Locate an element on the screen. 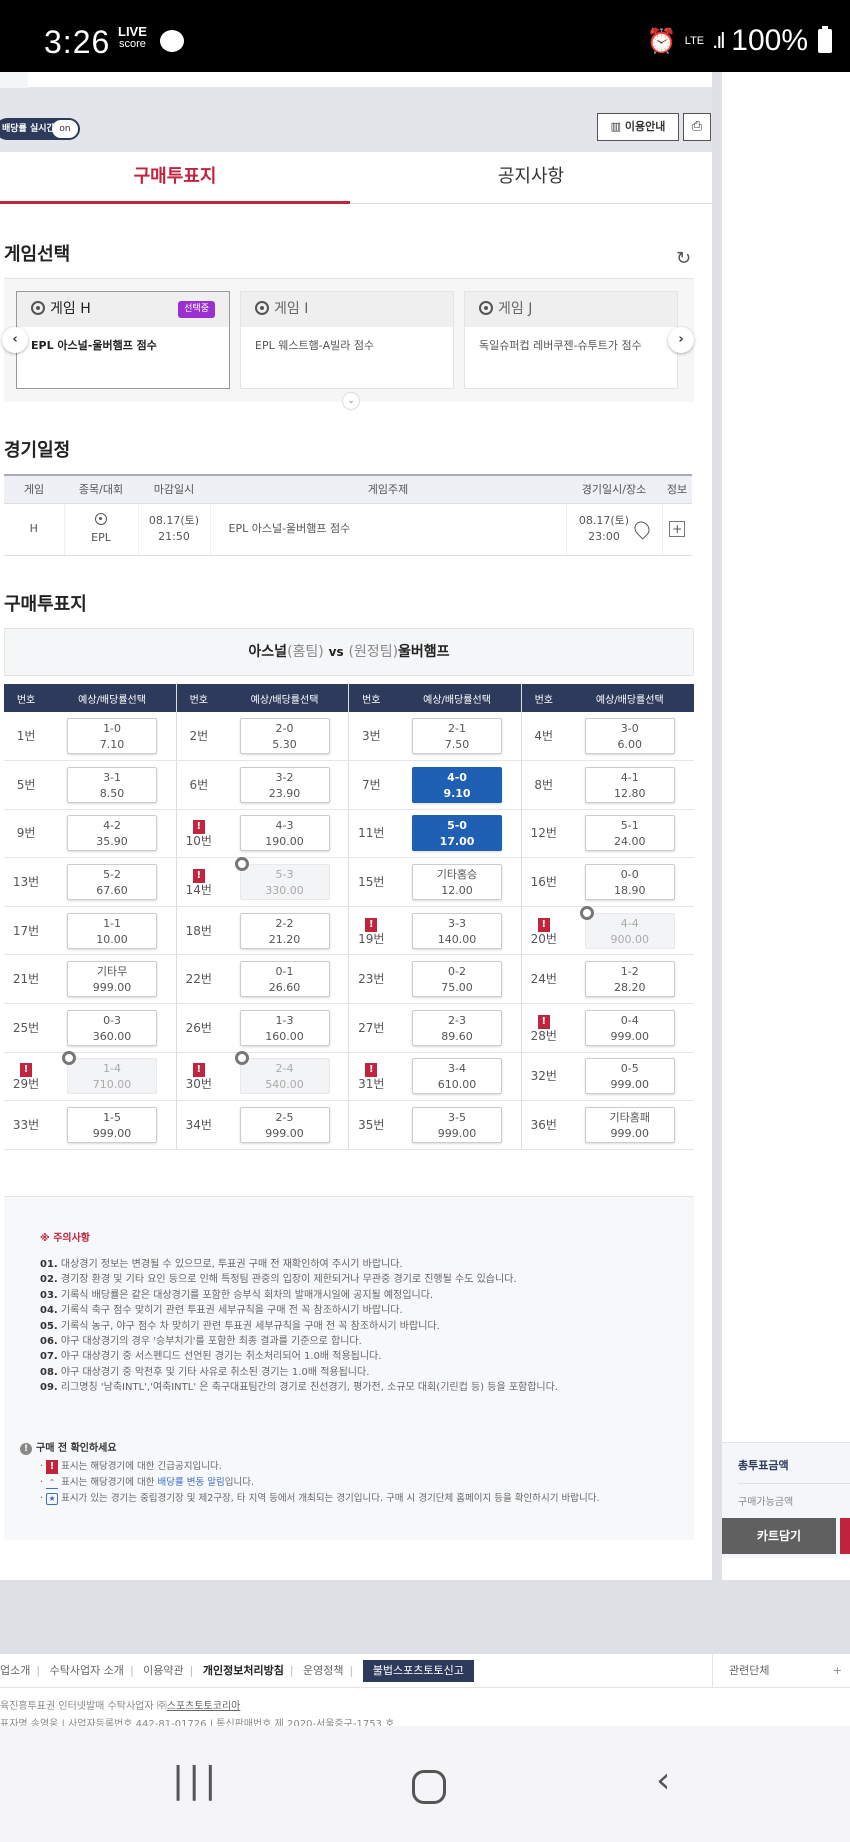 Image resolution: width=850 pixels, height=1842 pixels. check-odds-suffix: 입니다. is located at coordinates (239, 1482).